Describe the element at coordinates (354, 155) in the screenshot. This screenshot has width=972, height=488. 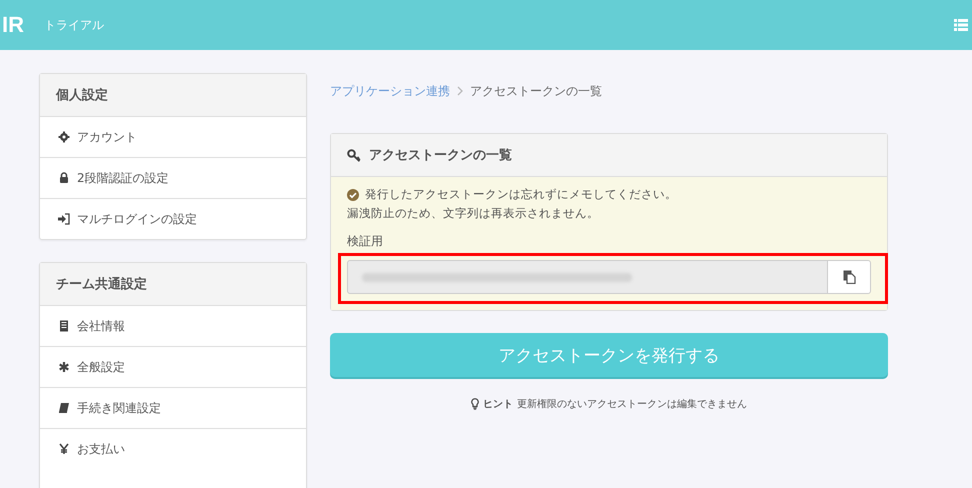
I see `key-icon` at that location.